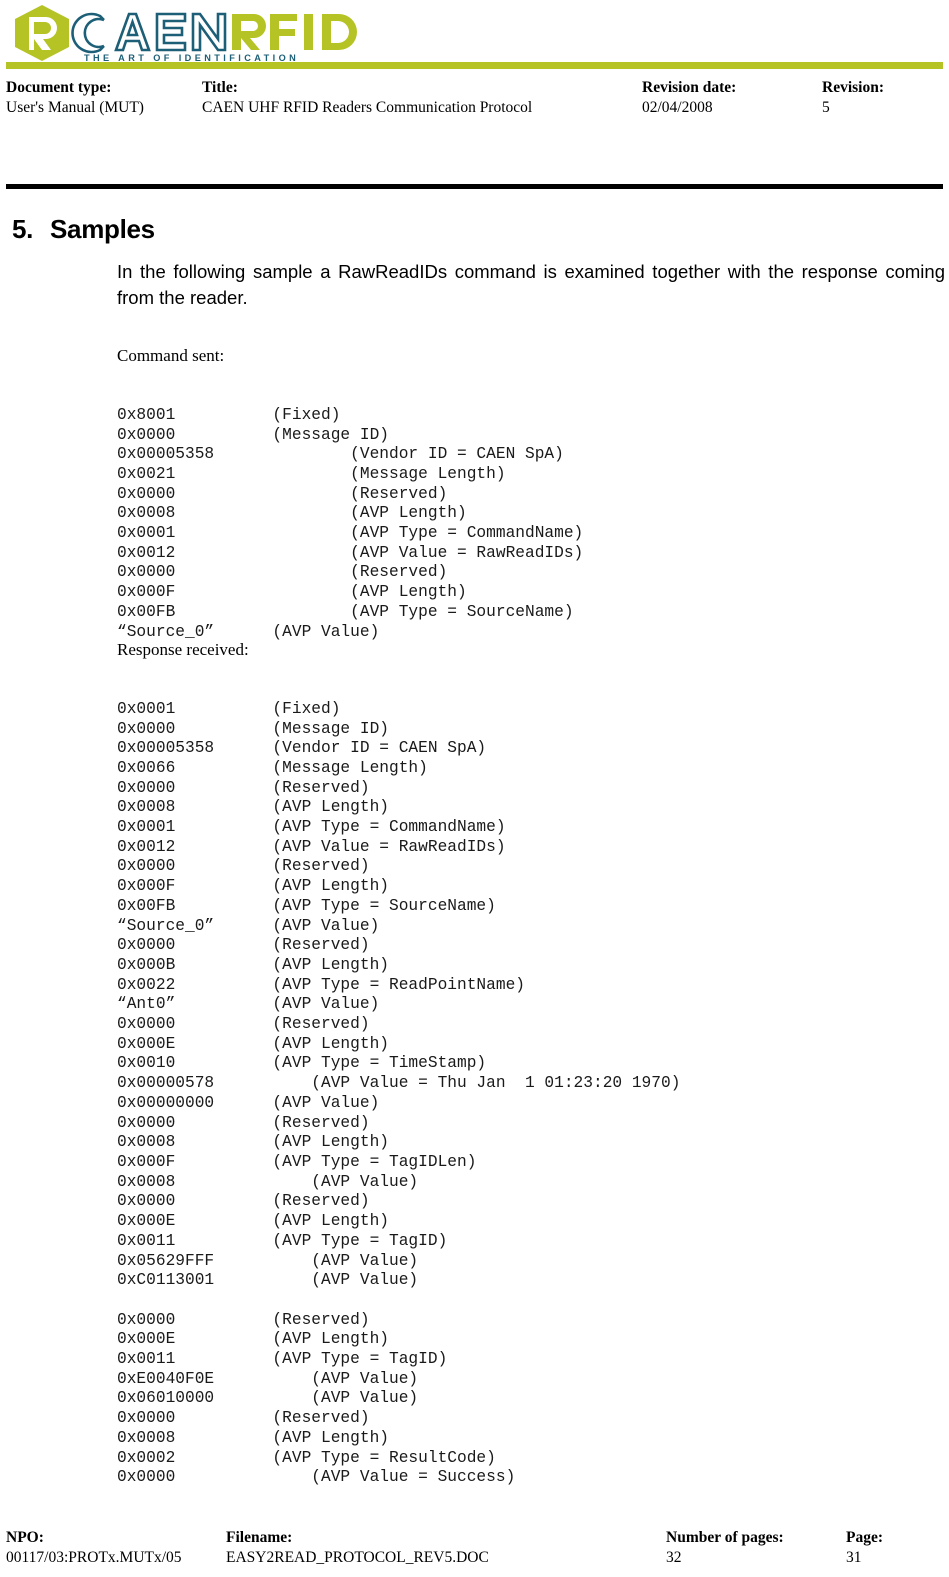 Image resolution: width=949 pixels, height=1577 pixels. Describe the element at coordinates (474, 1538) in the screenshot. I see `footer-label-row: NPO: Filename: Number of pages: Page:` at that location.